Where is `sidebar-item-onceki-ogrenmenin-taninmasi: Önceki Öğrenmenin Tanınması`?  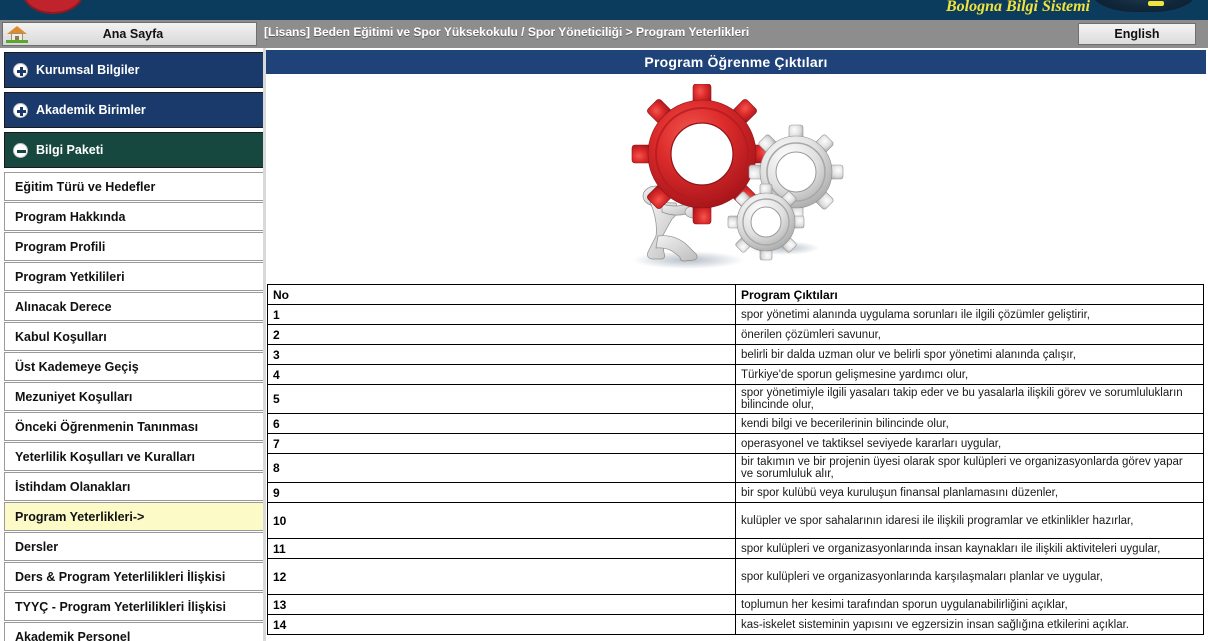 sidebar-item-onceki-ogrenmenin-taninmasi: Önceki Öğrenmenin Tanınması is located at coordinates (134, 426).